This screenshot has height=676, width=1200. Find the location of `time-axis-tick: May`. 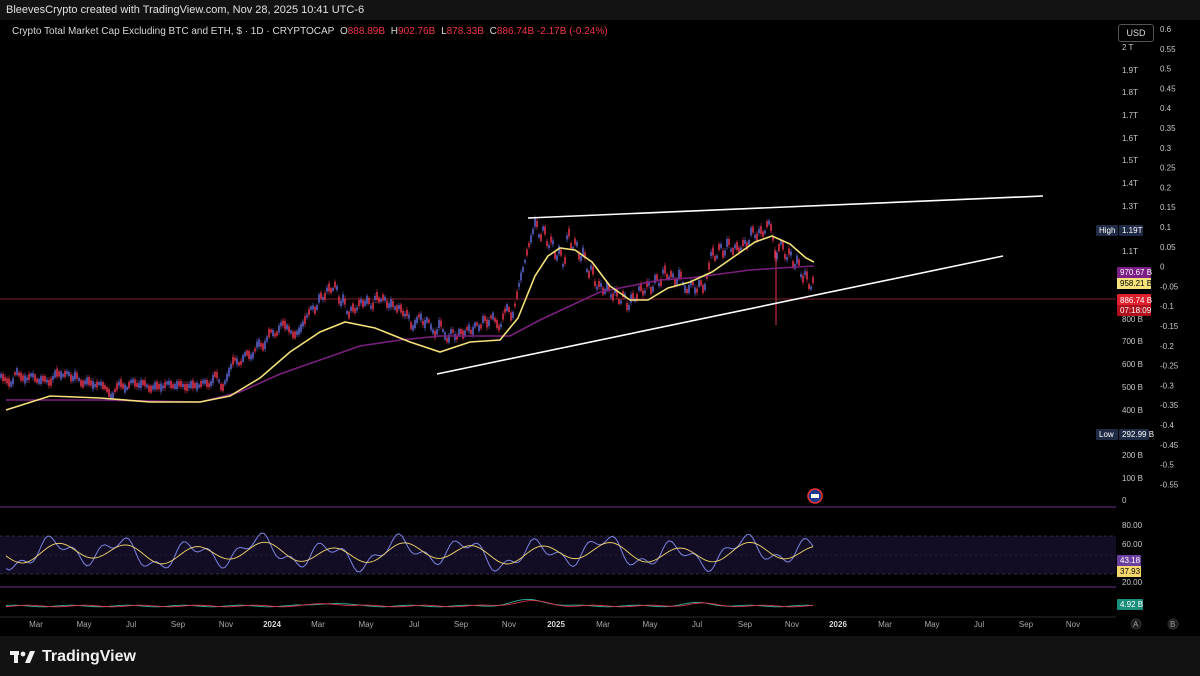

time-axis-tick: May is located at coordinates (365, 624).